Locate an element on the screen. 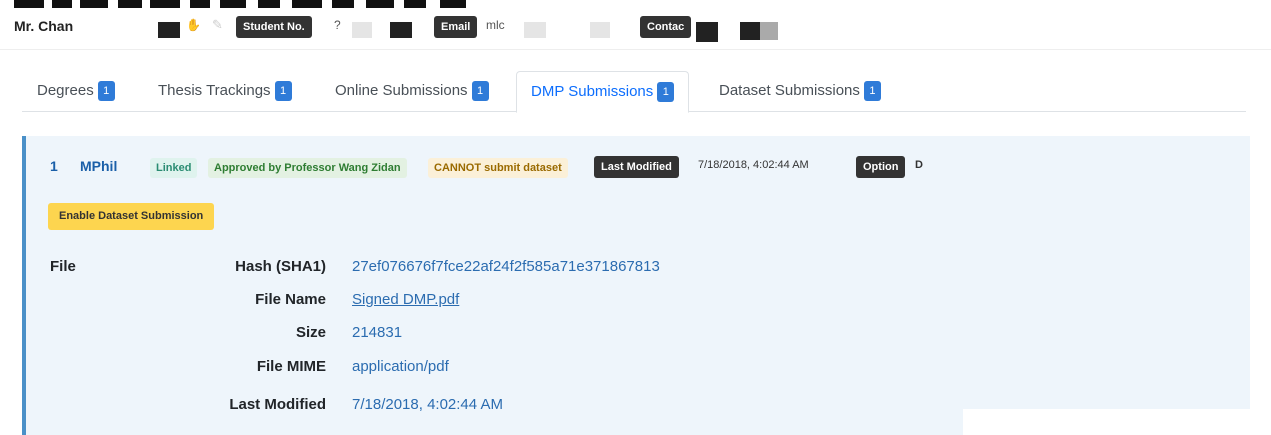 The image size is (1271, 435). degree-title: MPhil is located at coordinates (99, 166).